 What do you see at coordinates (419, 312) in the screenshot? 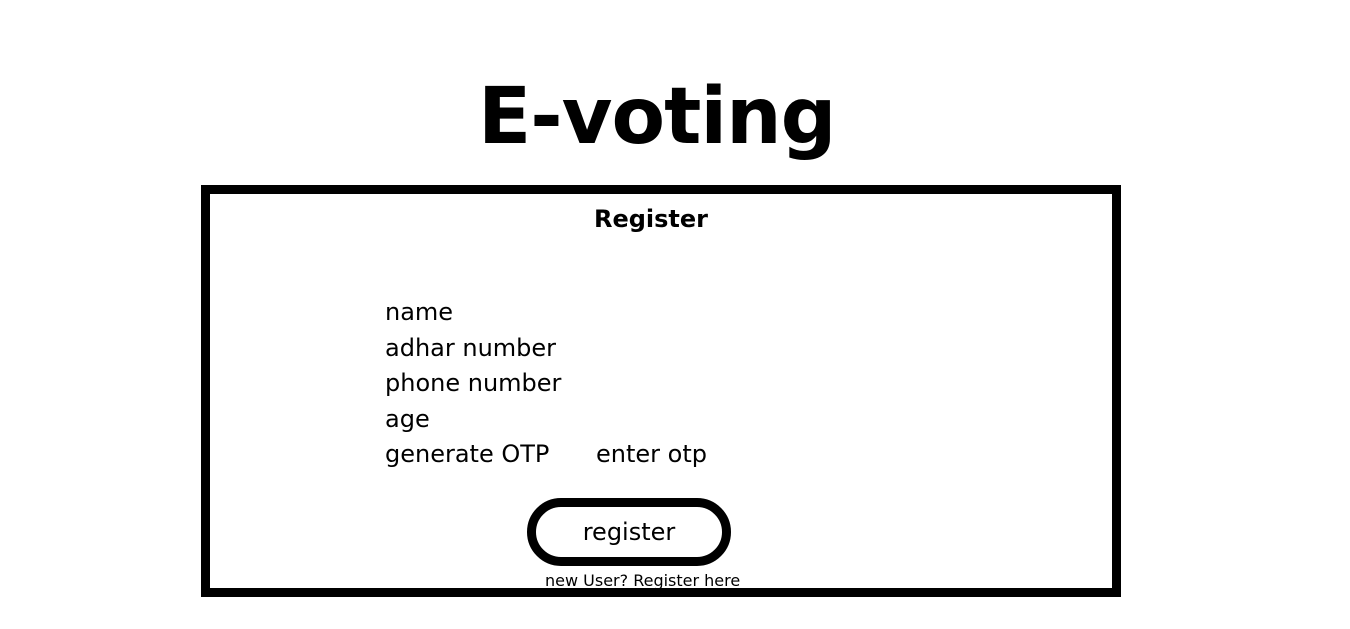
I see `name-field: name` at bounding box center [419, 312].